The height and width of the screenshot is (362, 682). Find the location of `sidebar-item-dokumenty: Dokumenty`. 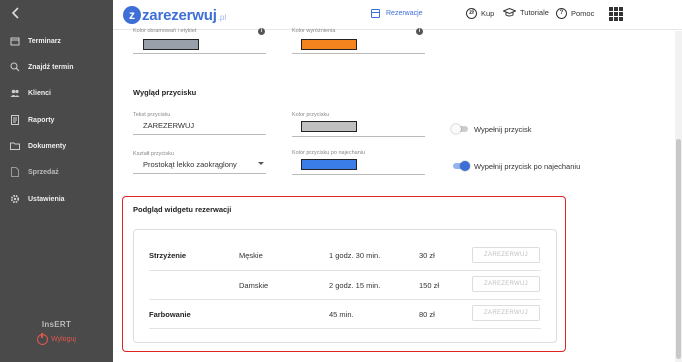

sidebar-item-dokumenty: Dokumenty is located at coordinates (56, 146).